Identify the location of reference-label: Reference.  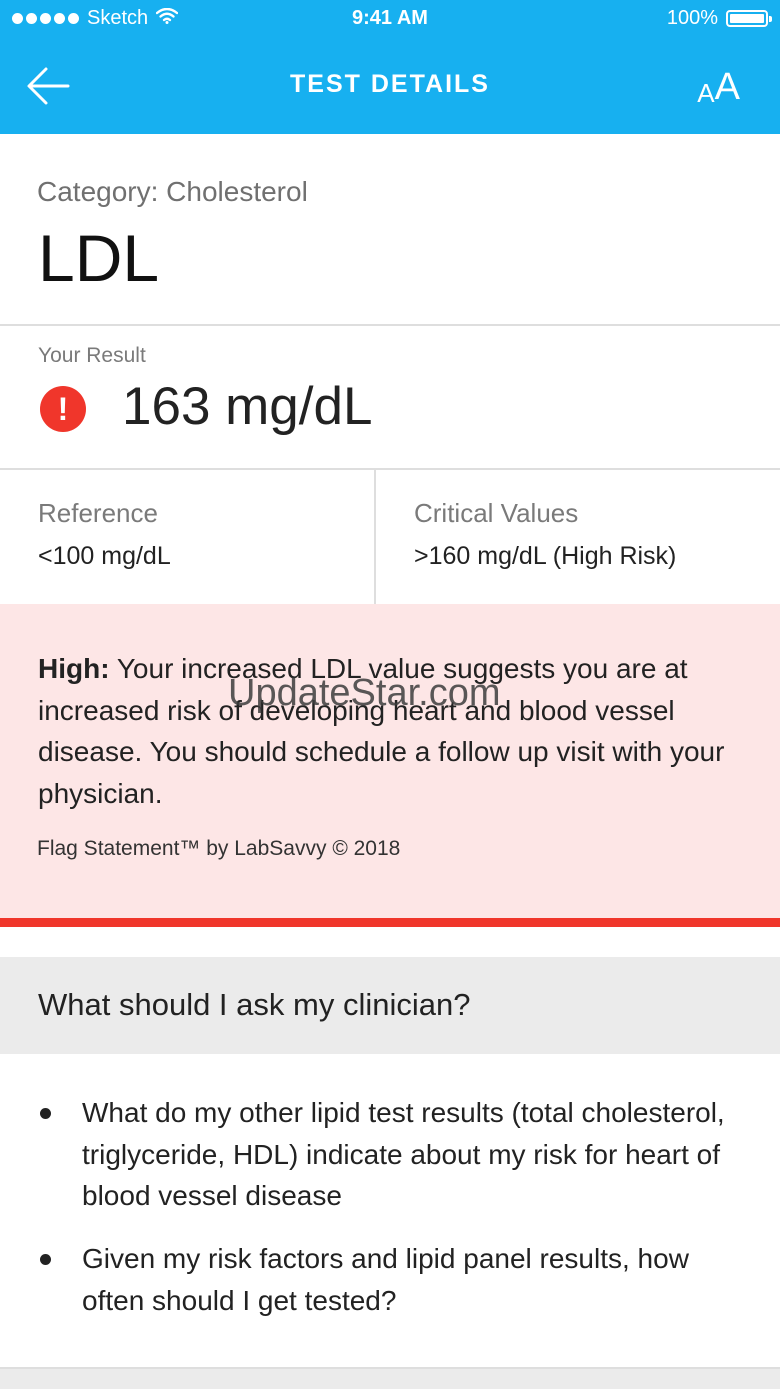
(98, 513).